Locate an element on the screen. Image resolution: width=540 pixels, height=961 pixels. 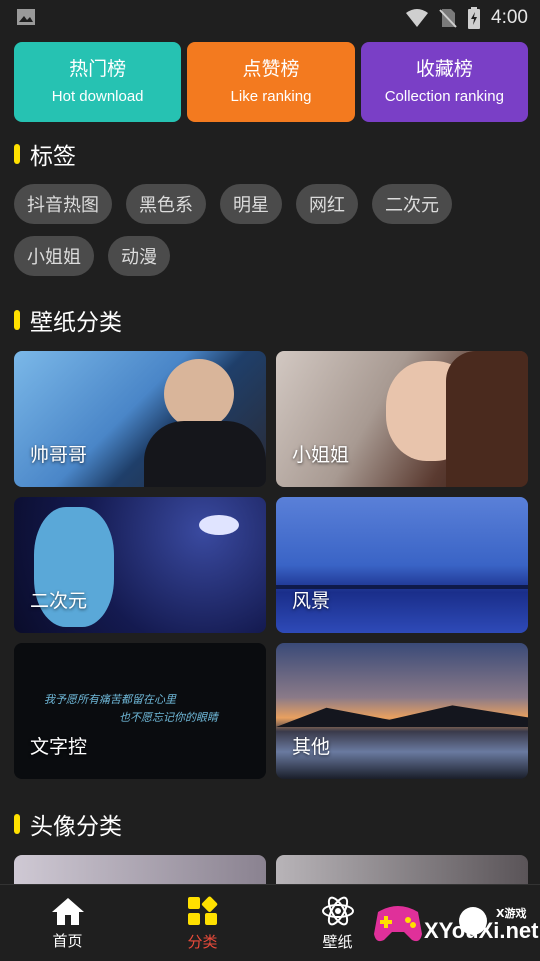
category-label: 其他 is located at coordinates (311, 747).